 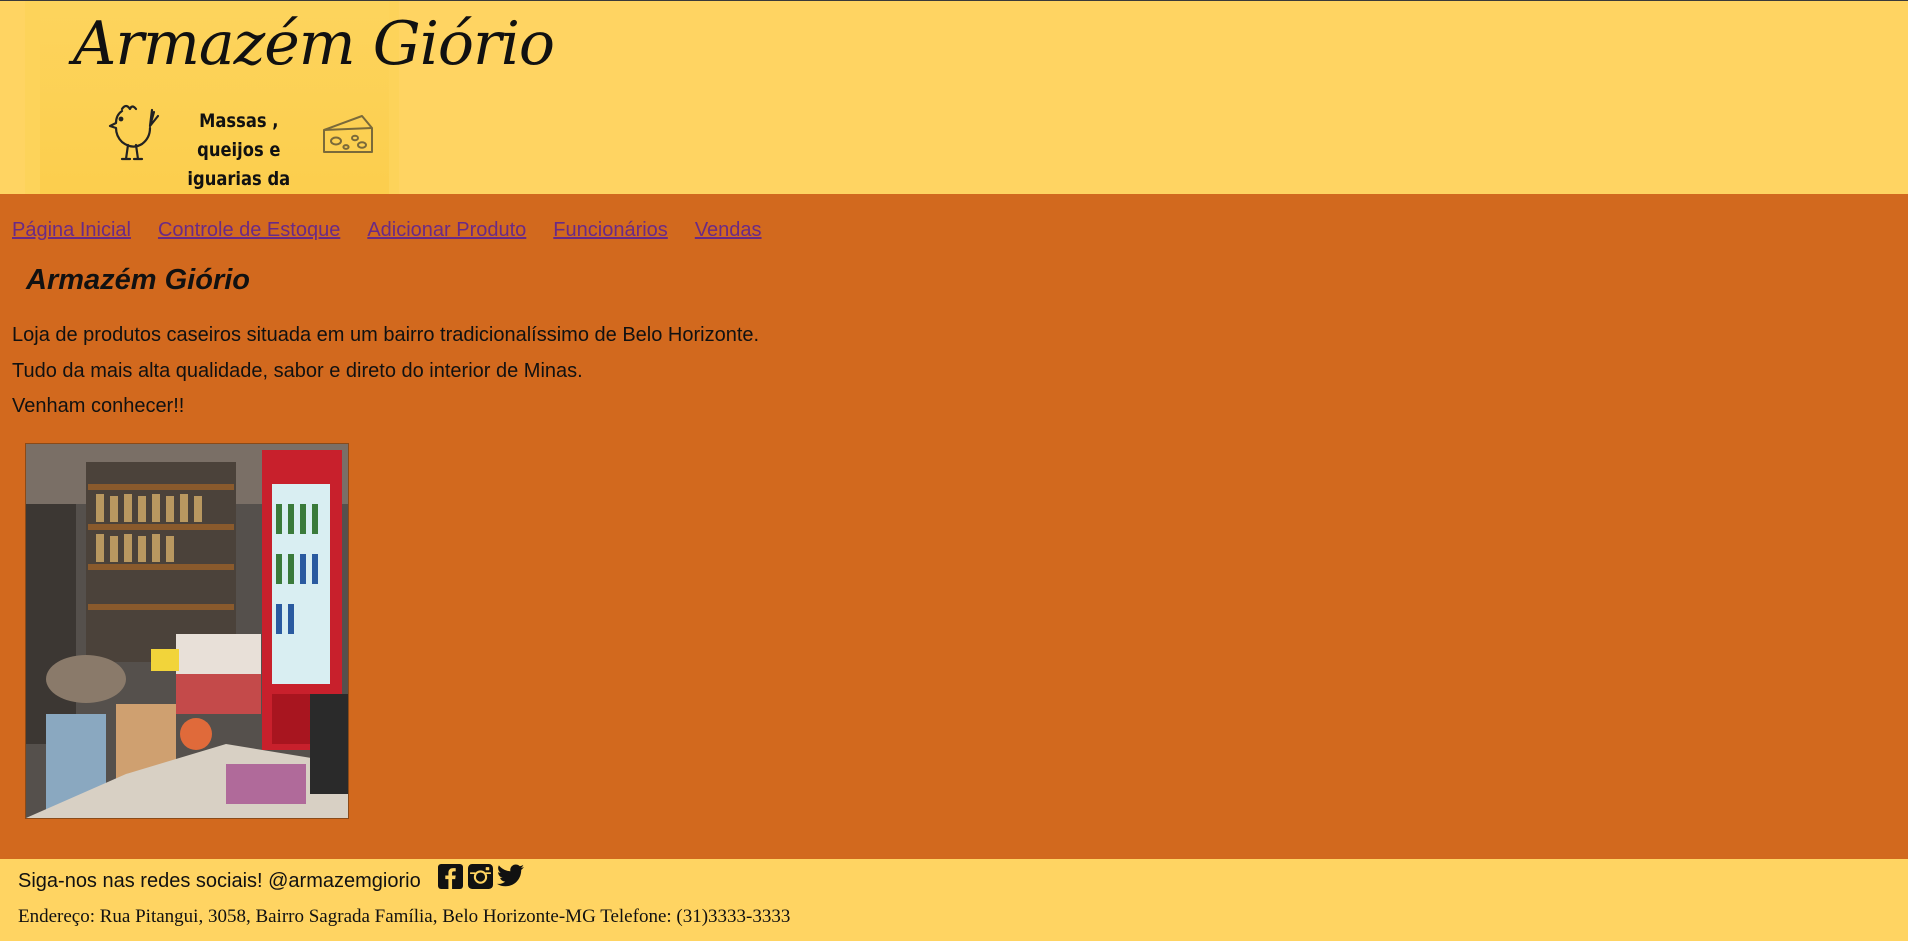 What do you see at coordinates (610, 230) in the screenshot?
I see `nav-link-funcionarios: Funcionários` at bounding box center [610, 230].